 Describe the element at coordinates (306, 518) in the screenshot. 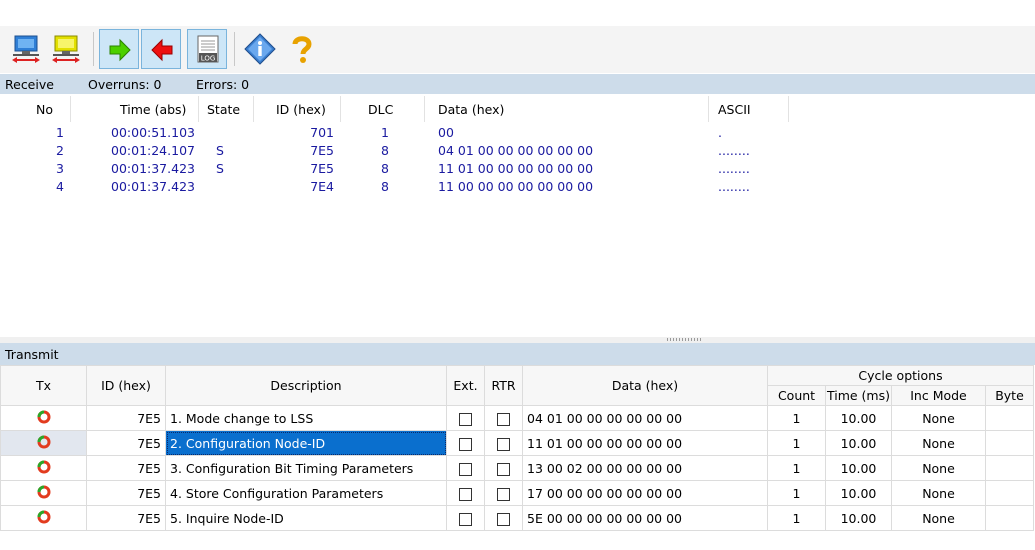

I see `row-description: 5. Inquire Node-ID` at that location.